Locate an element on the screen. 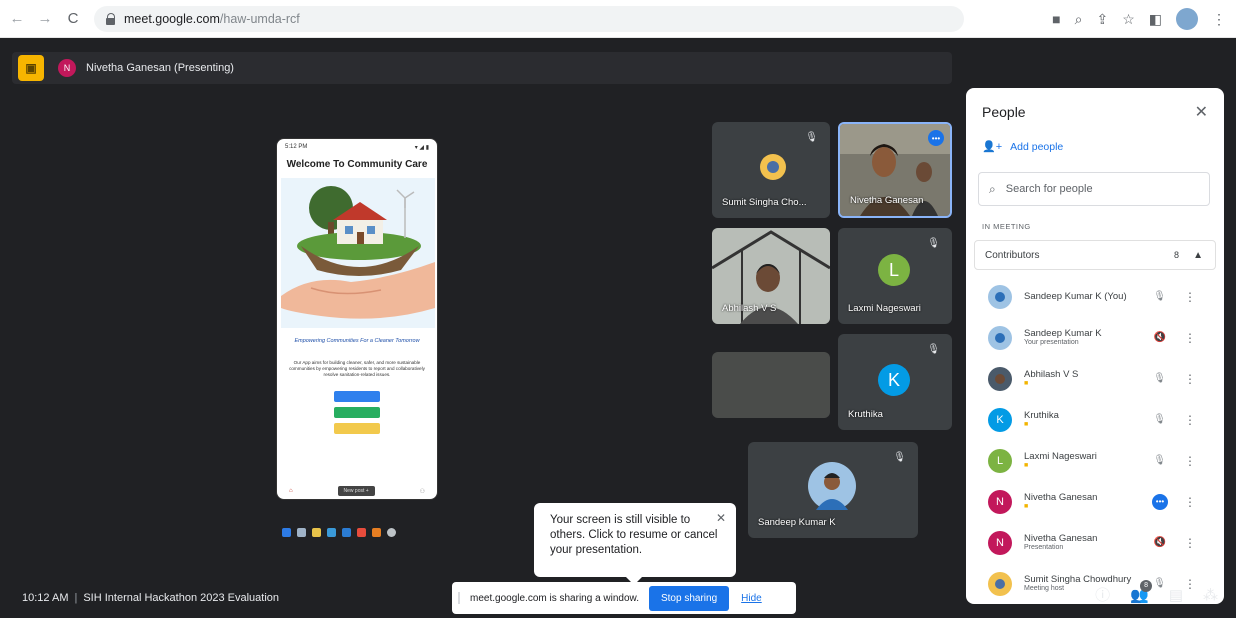  house-in-hand-illustration is located at coordinates (358, 253).